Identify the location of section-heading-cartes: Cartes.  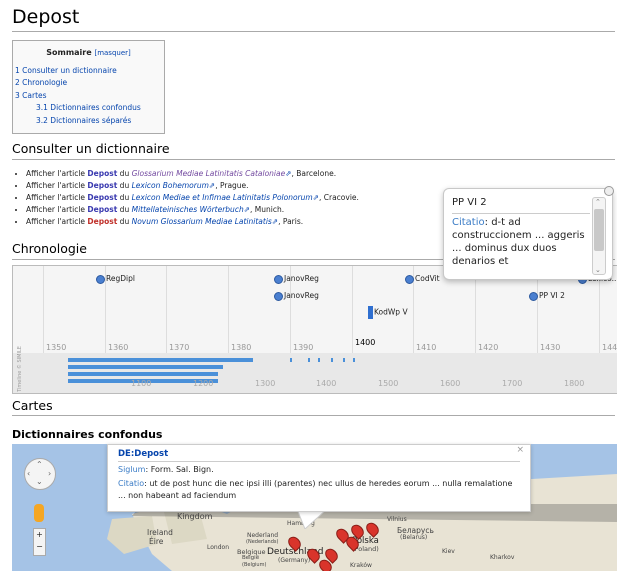
(32, 405).